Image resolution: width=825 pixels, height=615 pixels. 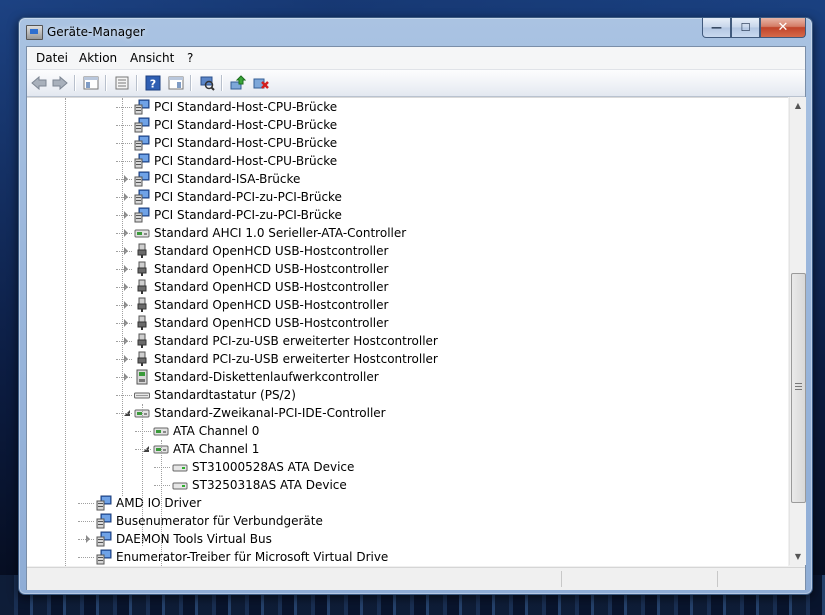 I want to click on uninstall-device-icon, so click(x=261, y=83).